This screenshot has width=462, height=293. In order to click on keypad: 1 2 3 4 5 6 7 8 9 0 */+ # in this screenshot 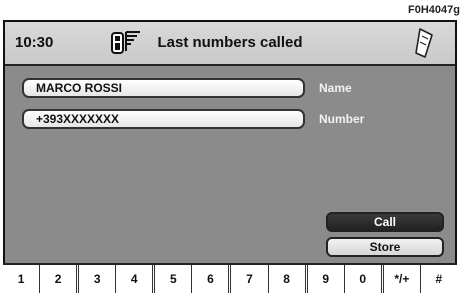, I will do `click(230, 278)`.